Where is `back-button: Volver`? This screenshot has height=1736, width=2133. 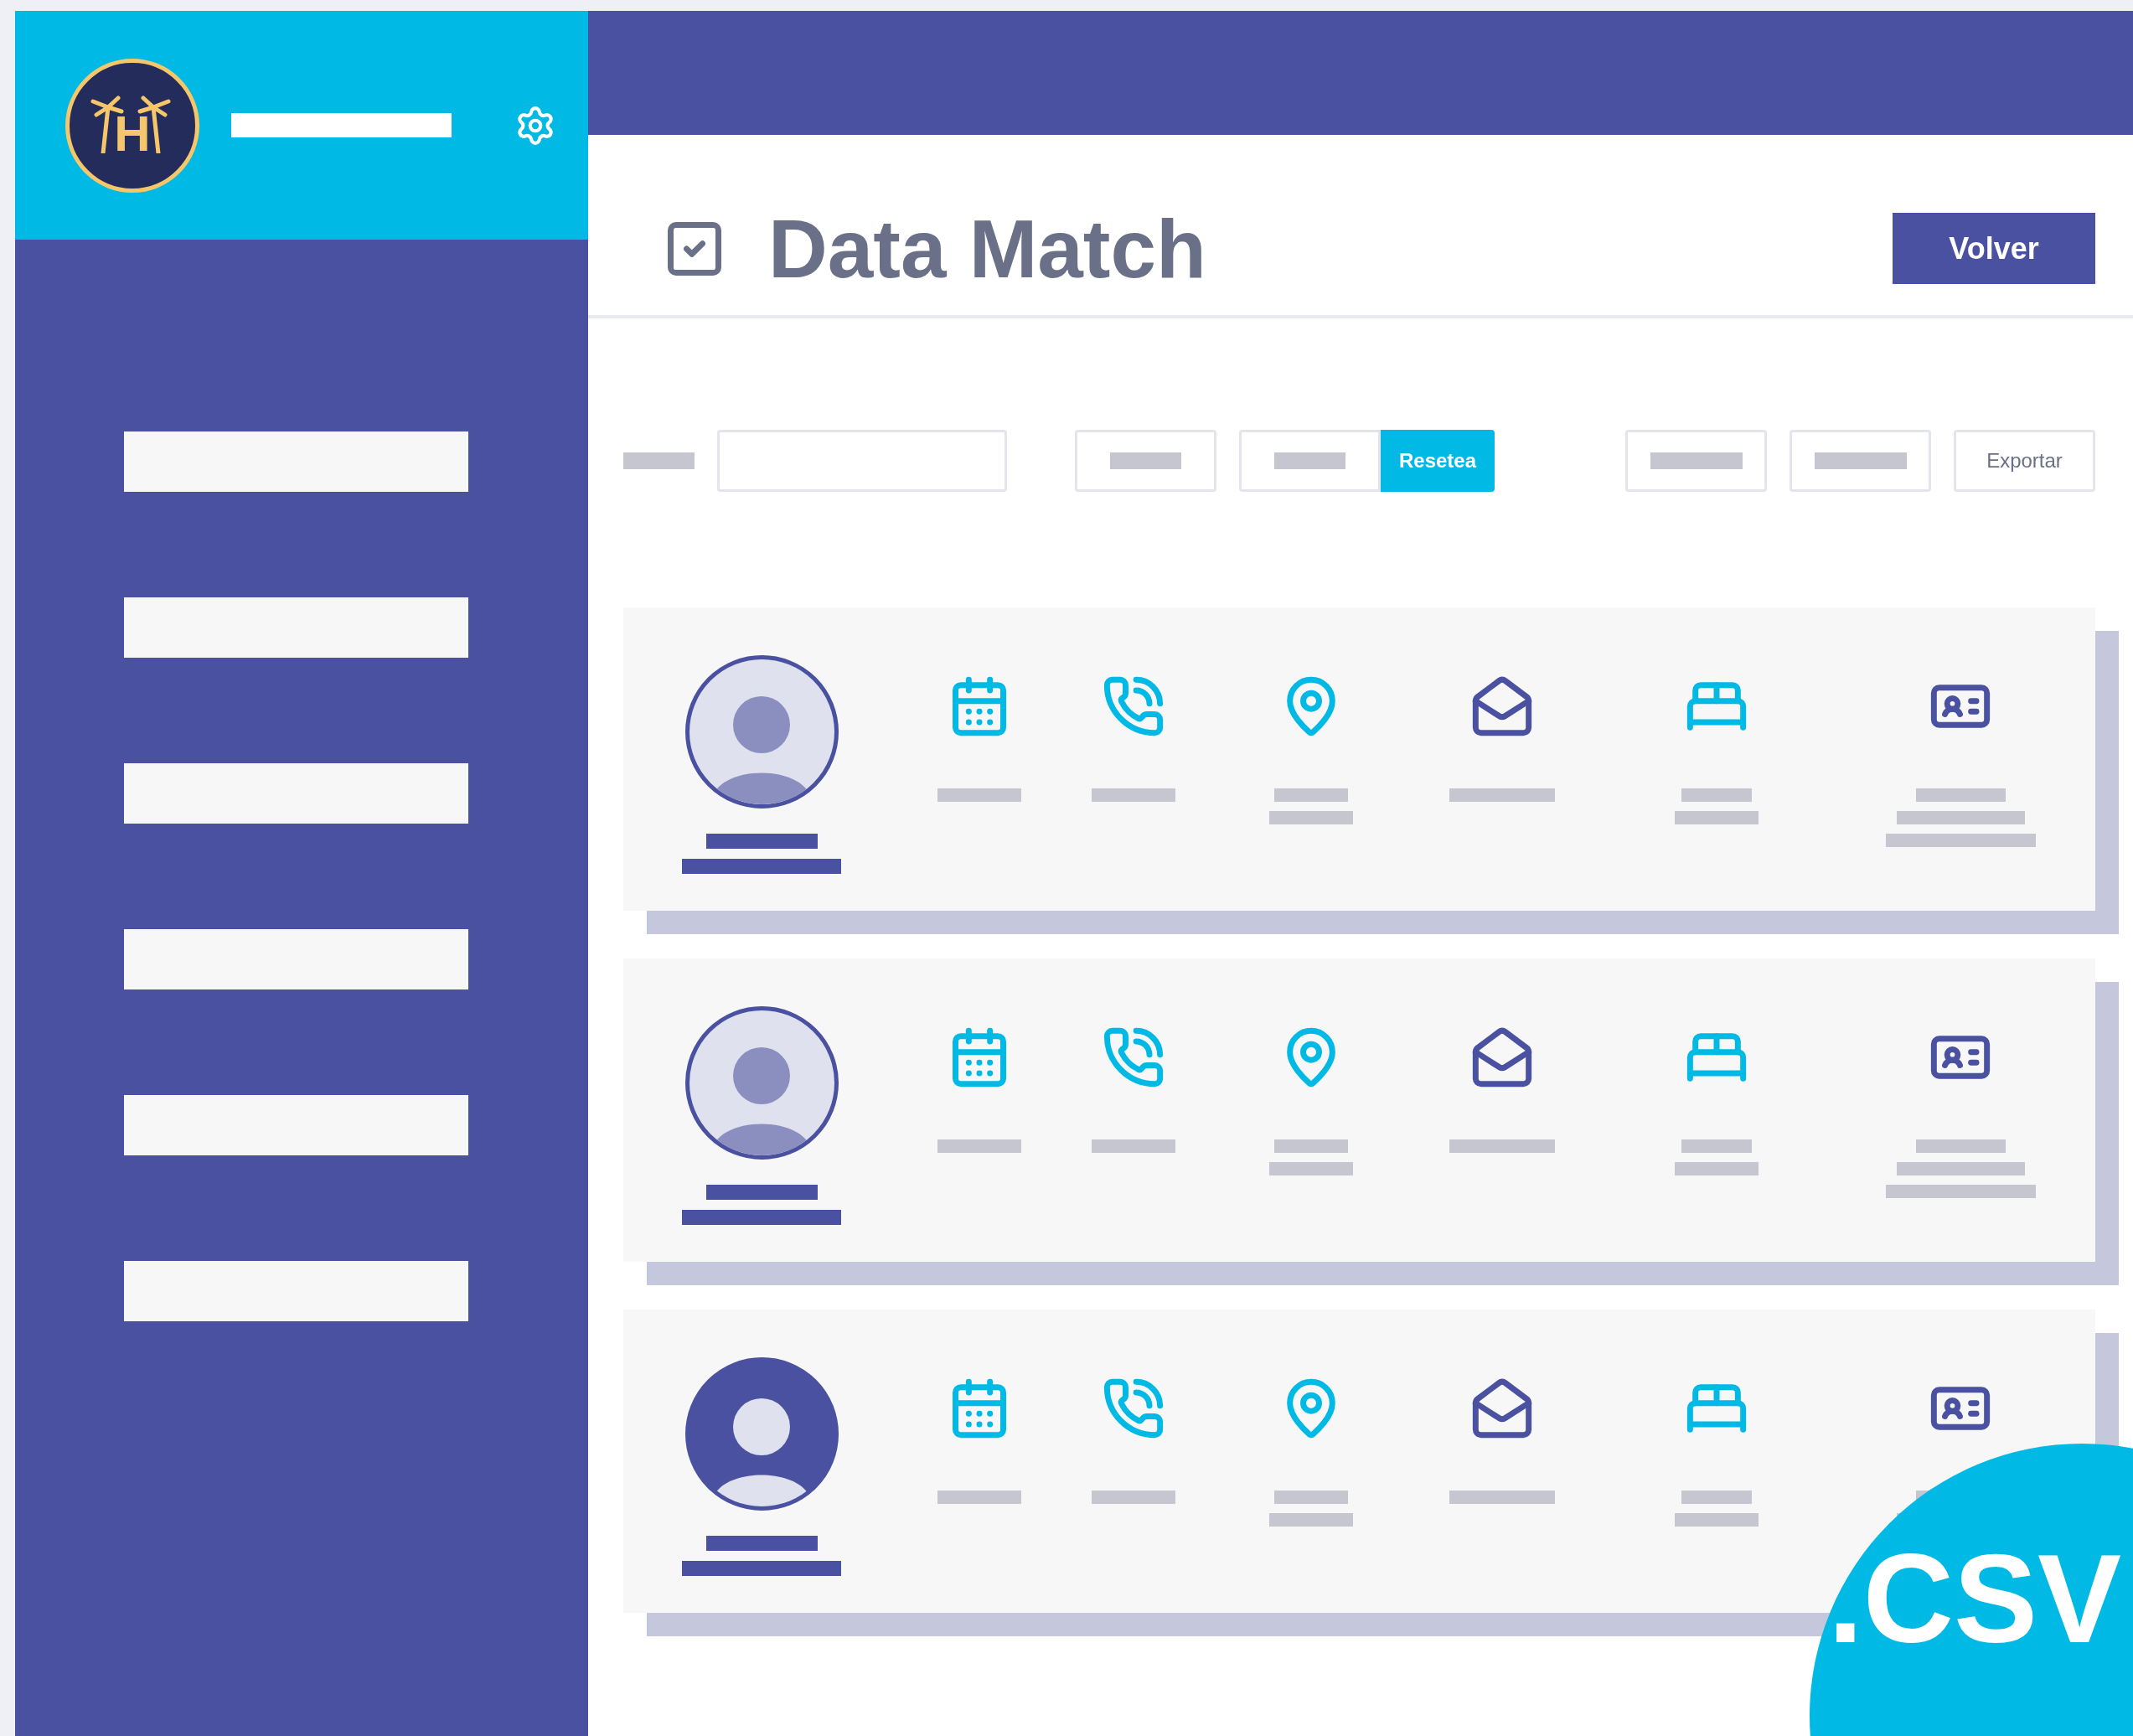 back-button: Volver is located at coordinates (1994, 249).